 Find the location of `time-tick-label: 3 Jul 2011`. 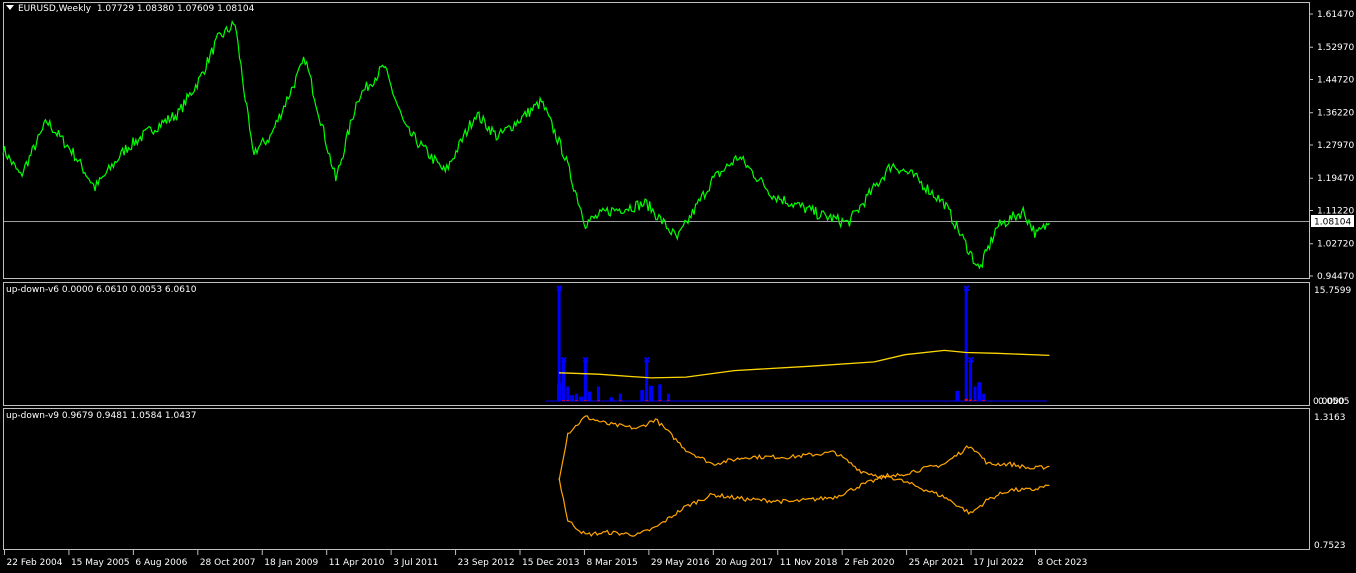

time-tick-label: 3 Jul 2011 is located at coordinates (415, 563).